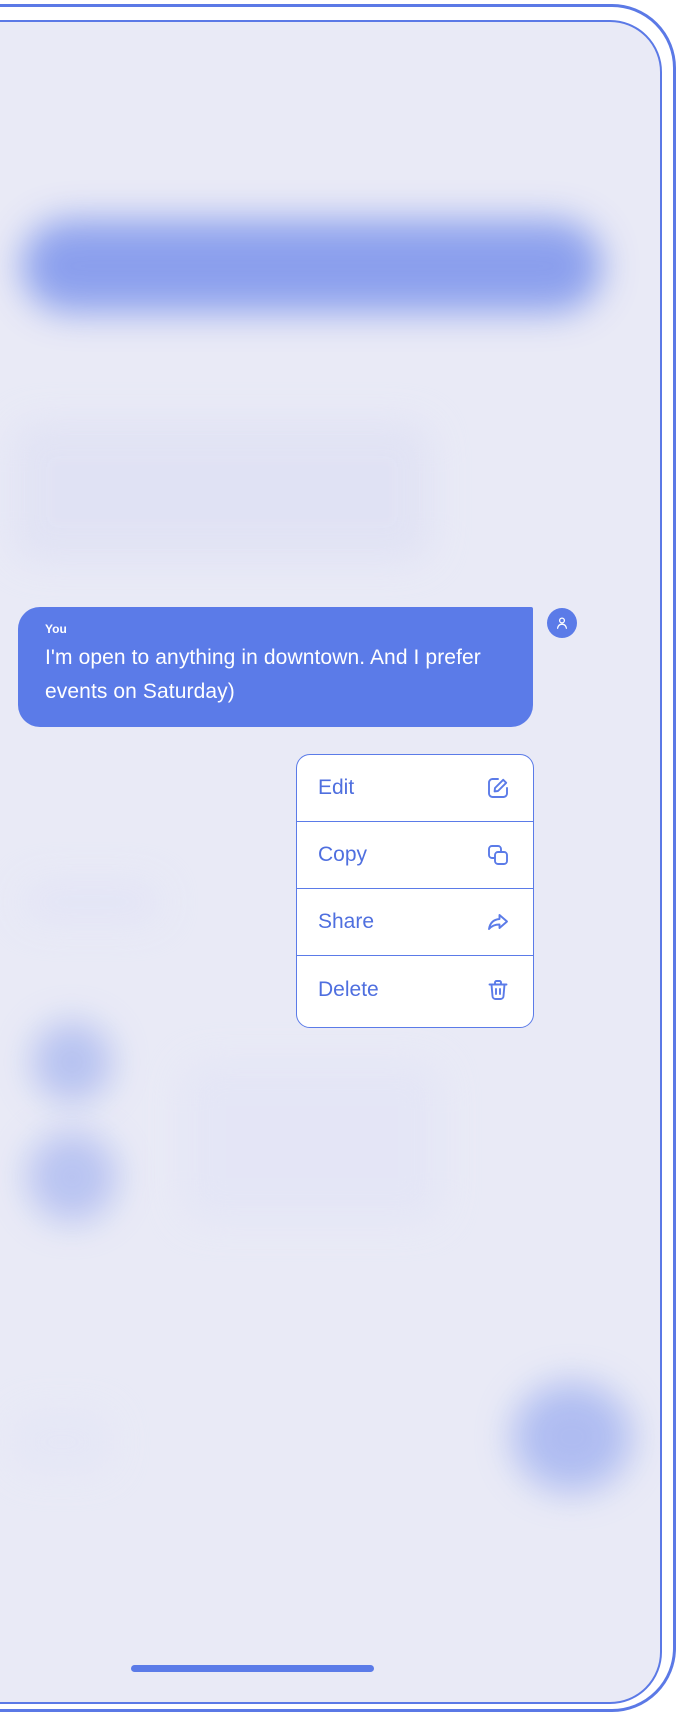 The width and height of the screenshot is (681, 1717). I want to click on blurred-card, so click(222, 492).